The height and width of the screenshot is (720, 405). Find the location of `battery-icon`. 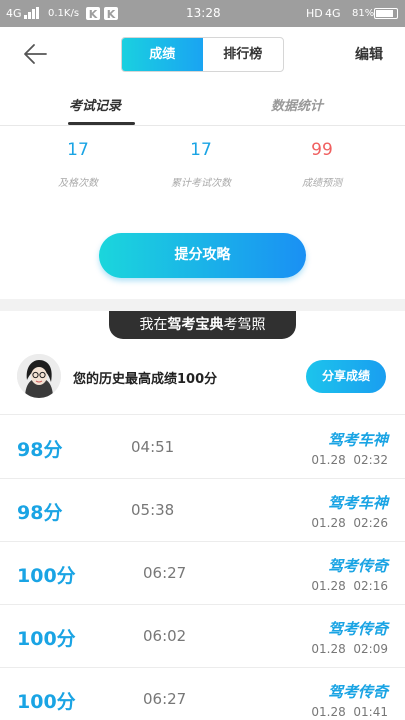

battery-icon is located at coordinates (386, 13).